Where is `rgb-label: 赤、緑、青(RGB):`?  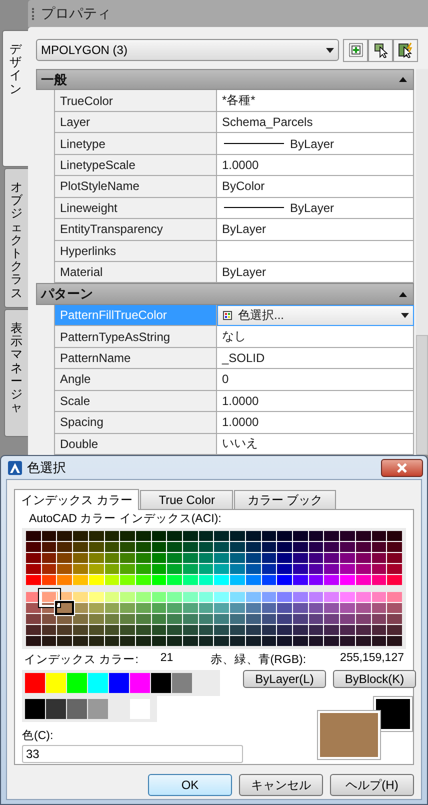 rgb-label: 赤、緑、青(RGB): is located at coordinates (258, 659).